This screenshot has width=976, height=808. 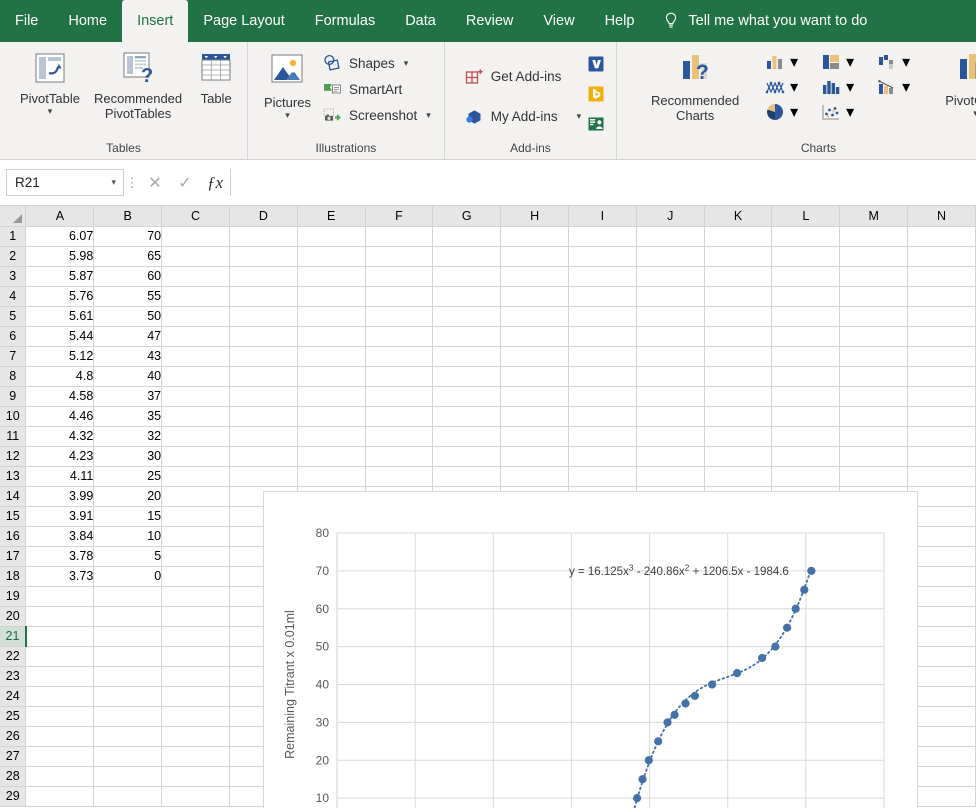 I want to click on cell-M11, so click(x=874, y=436).